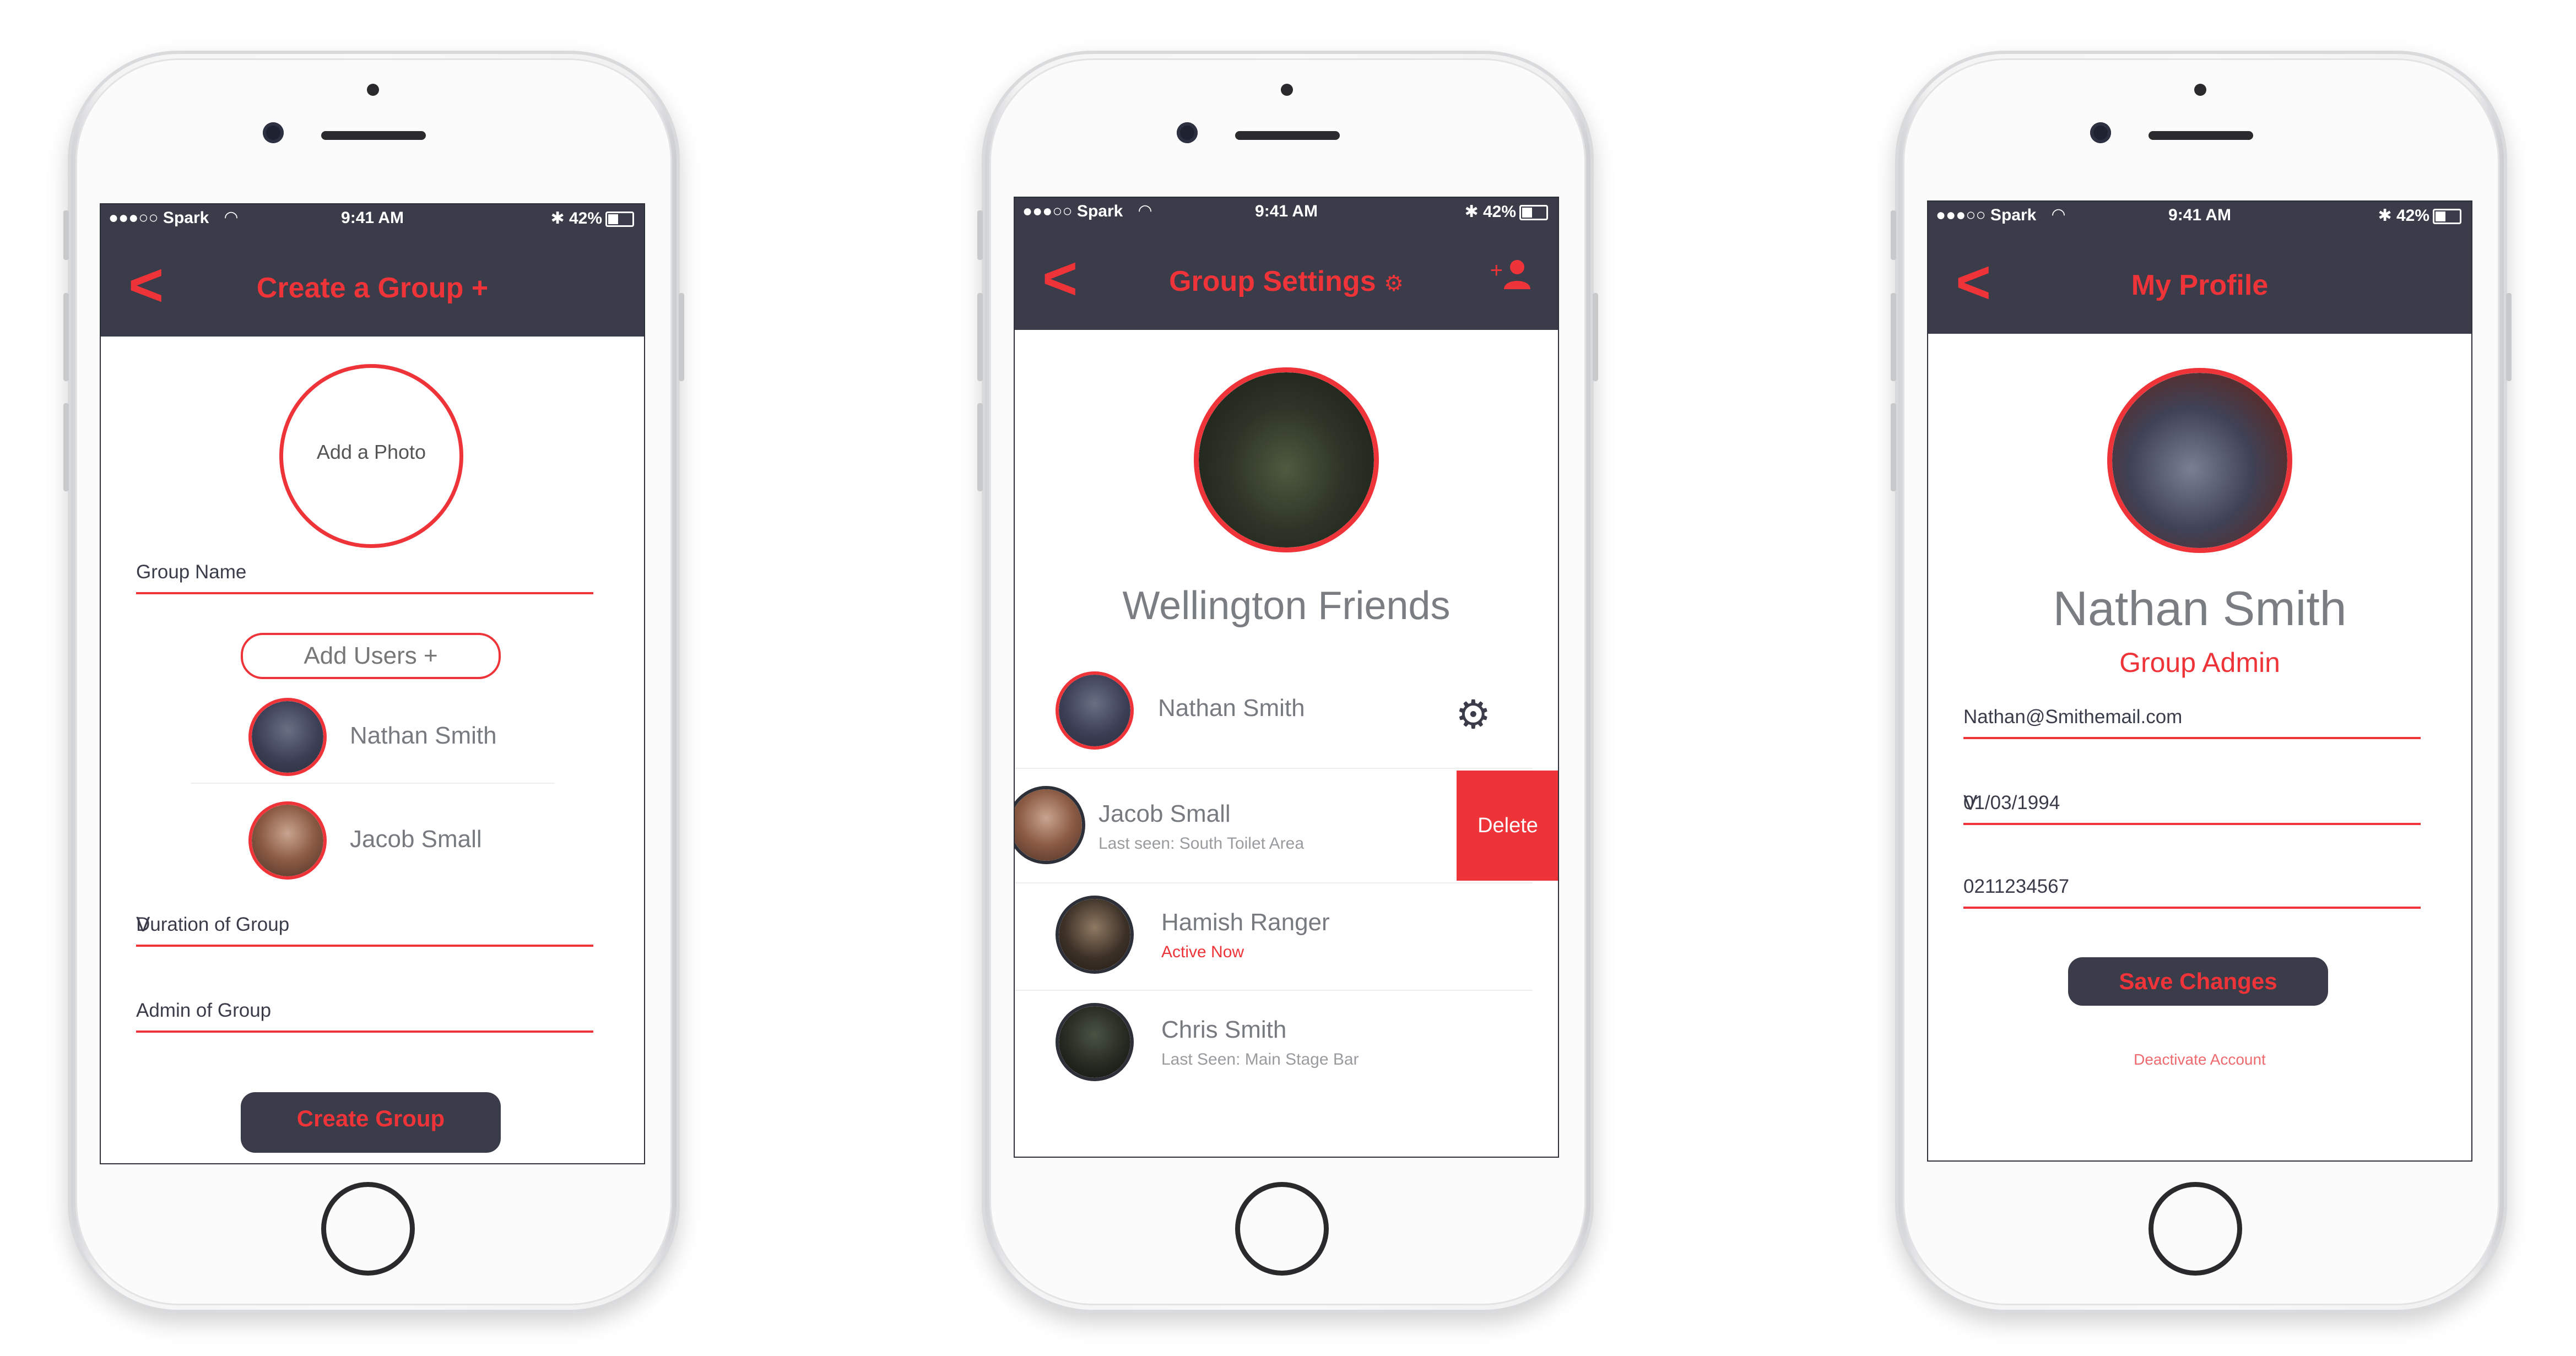 The image size is (2576, 1356). I want to click on create-group-button: Create Group, so click(371, 1122).